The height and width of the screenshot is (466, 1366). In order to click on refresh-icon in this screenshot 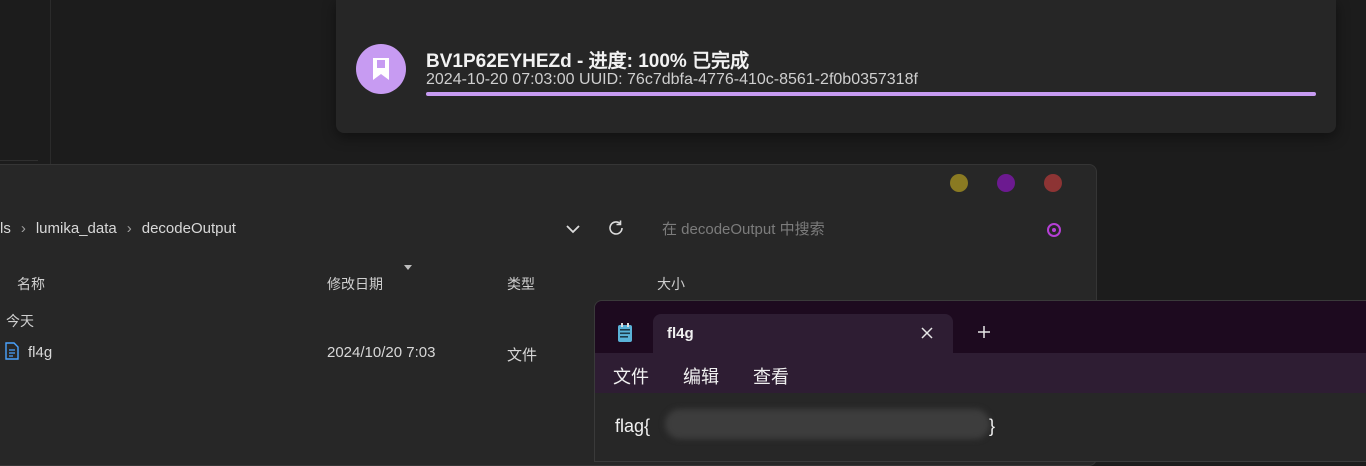, I will do `click(616, 228)`.